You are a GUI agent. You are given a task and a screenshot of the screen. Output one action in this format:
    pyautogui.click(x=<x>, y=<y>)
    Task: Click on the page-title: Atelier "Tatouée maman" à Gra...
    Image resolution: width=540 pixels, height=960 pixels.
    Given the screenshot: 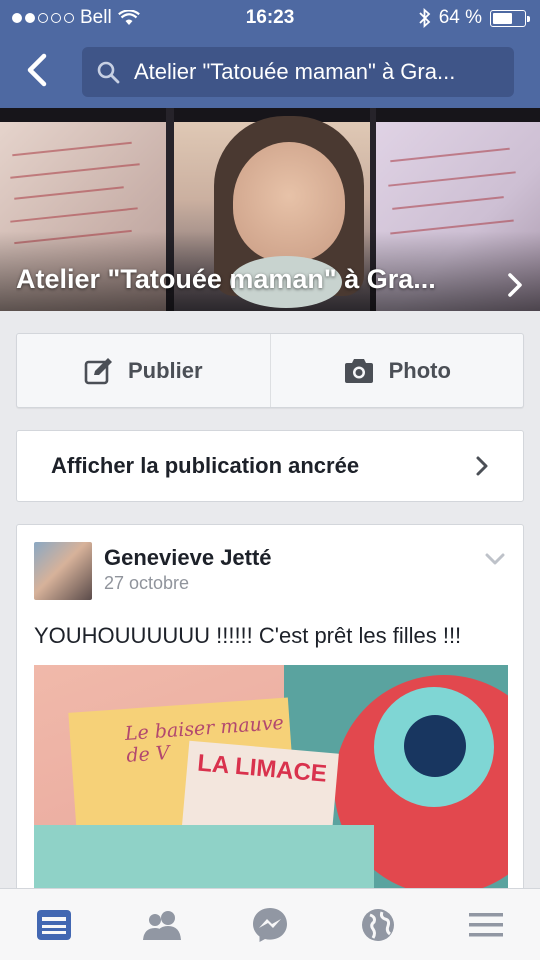 What is the action you would take?
    pyautogui.click(x=251, y=279)
    